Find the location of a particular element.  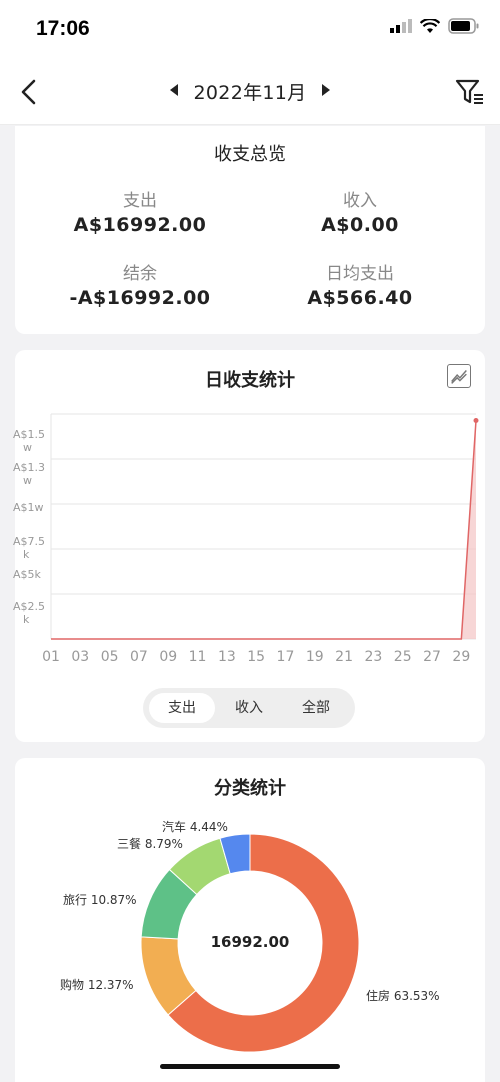

x-tick-label: 13 is located at coordinates (226, 657).